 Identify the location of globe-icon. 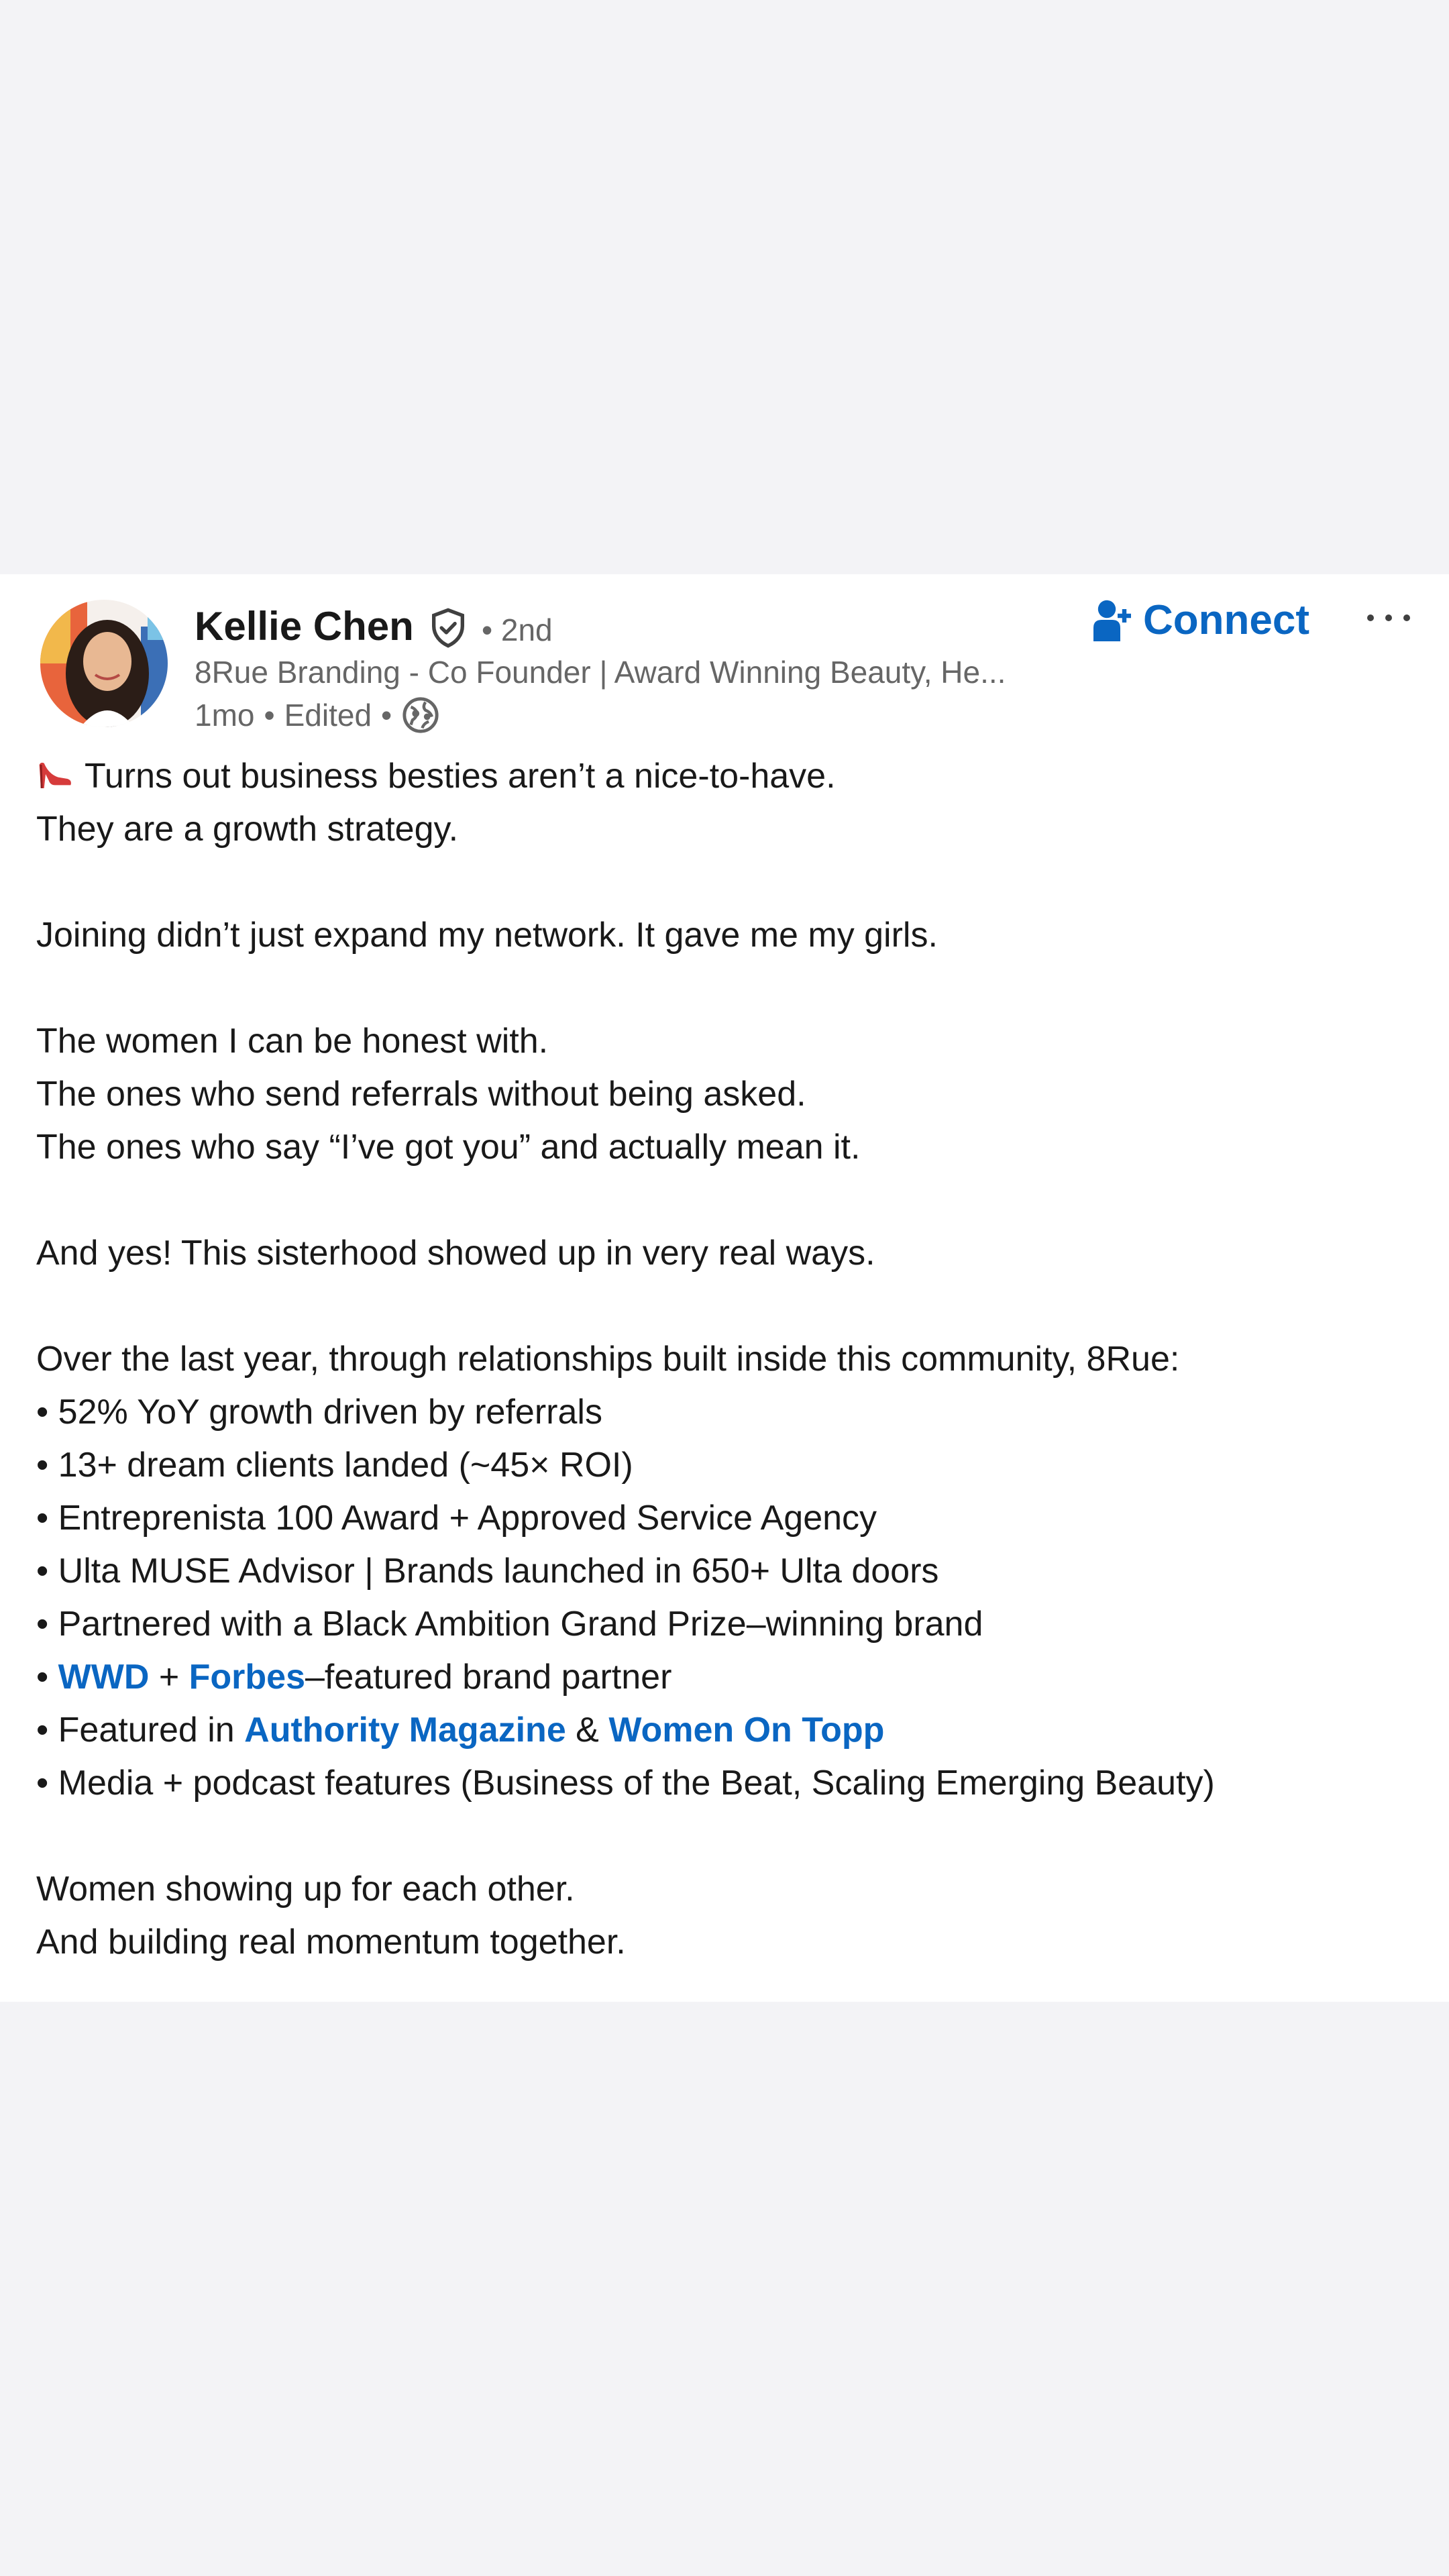
(420, 715).